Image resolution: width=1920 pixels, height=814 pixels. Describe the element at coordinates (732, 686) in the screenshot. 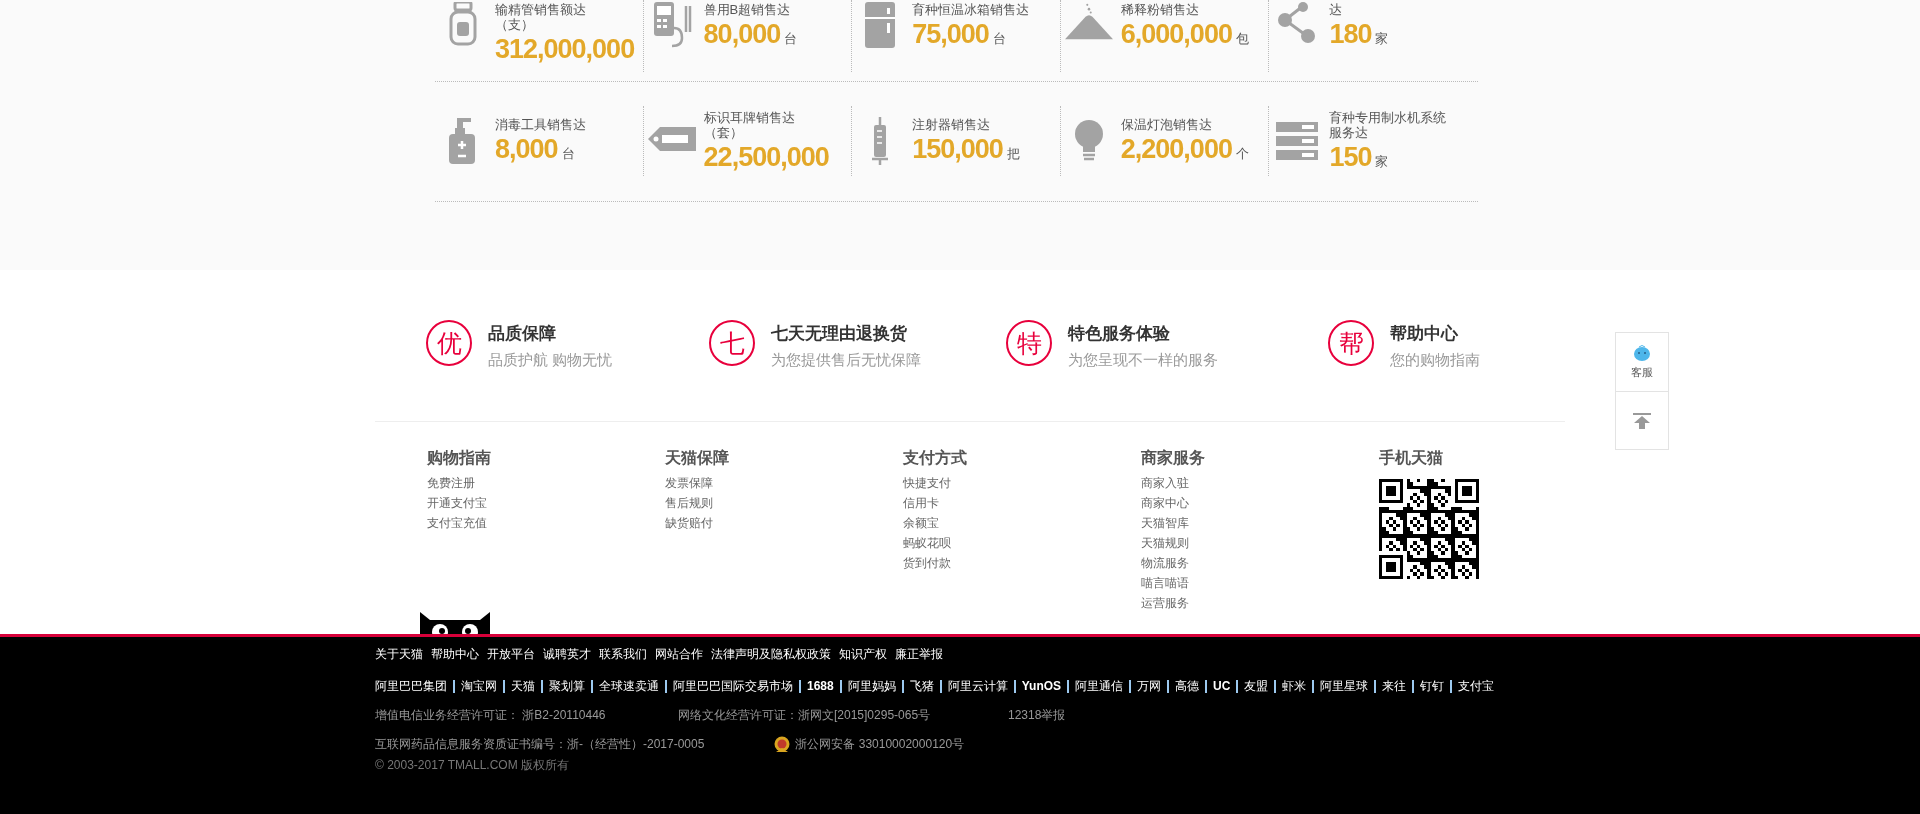

I see `partner-link: 阿里巴巴国际交易市场` at that location.